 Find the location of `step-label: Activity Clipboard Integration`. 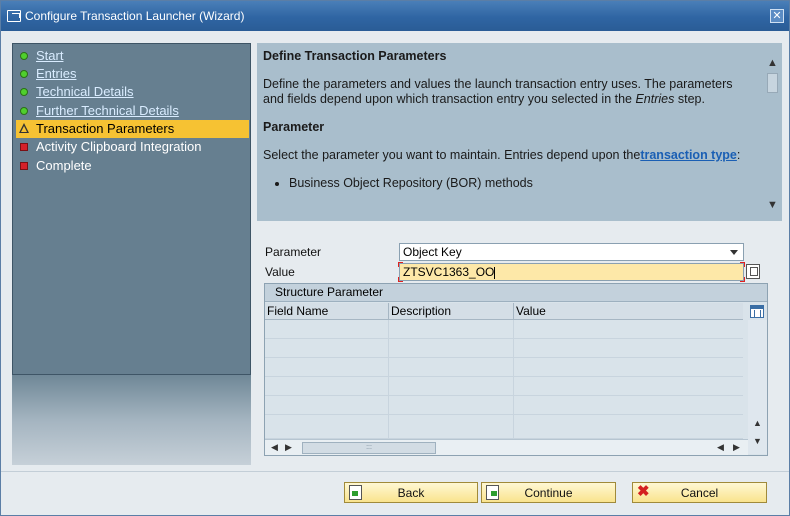

step-label: Activity Clipboard Integration is located at coordinates (119, 146).